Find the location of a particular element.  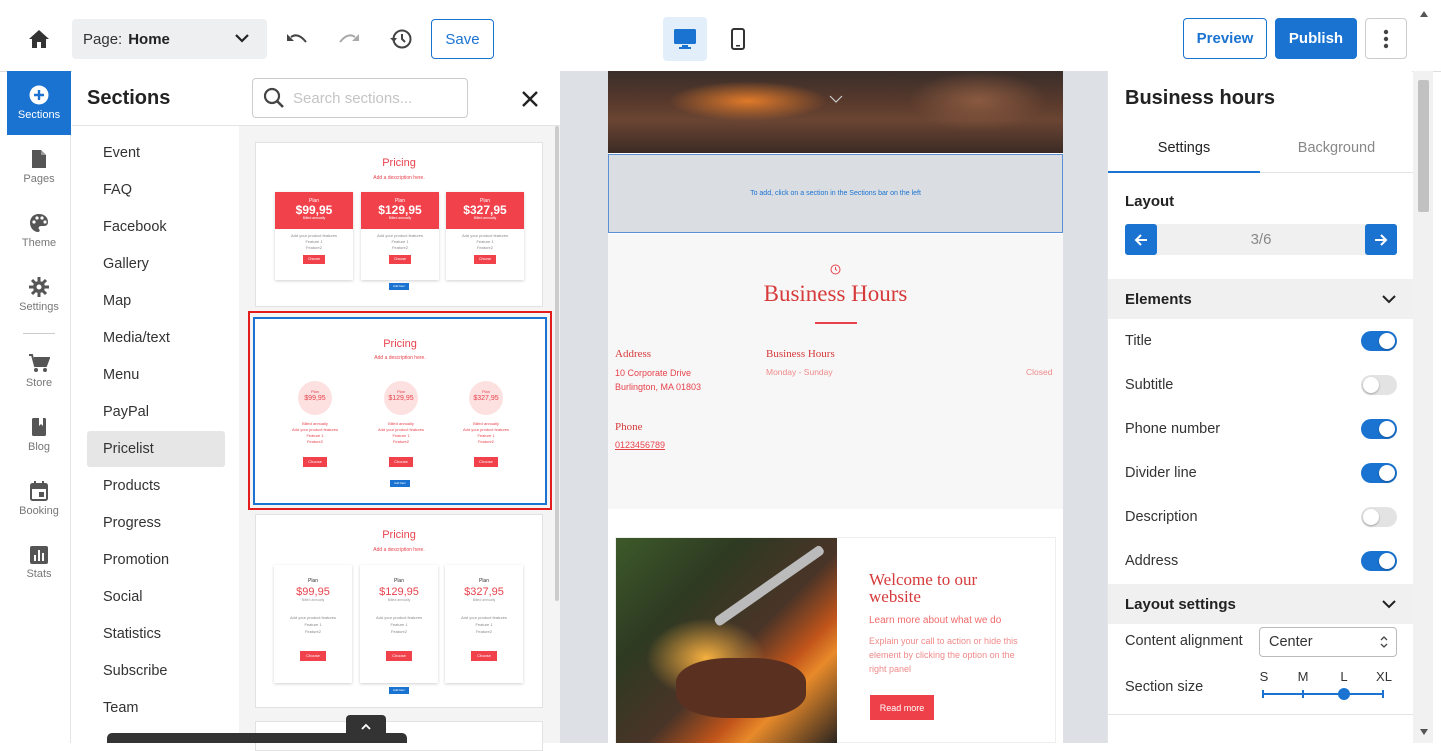

elements-header-label: Elements is located at coordinates (1158, 299).